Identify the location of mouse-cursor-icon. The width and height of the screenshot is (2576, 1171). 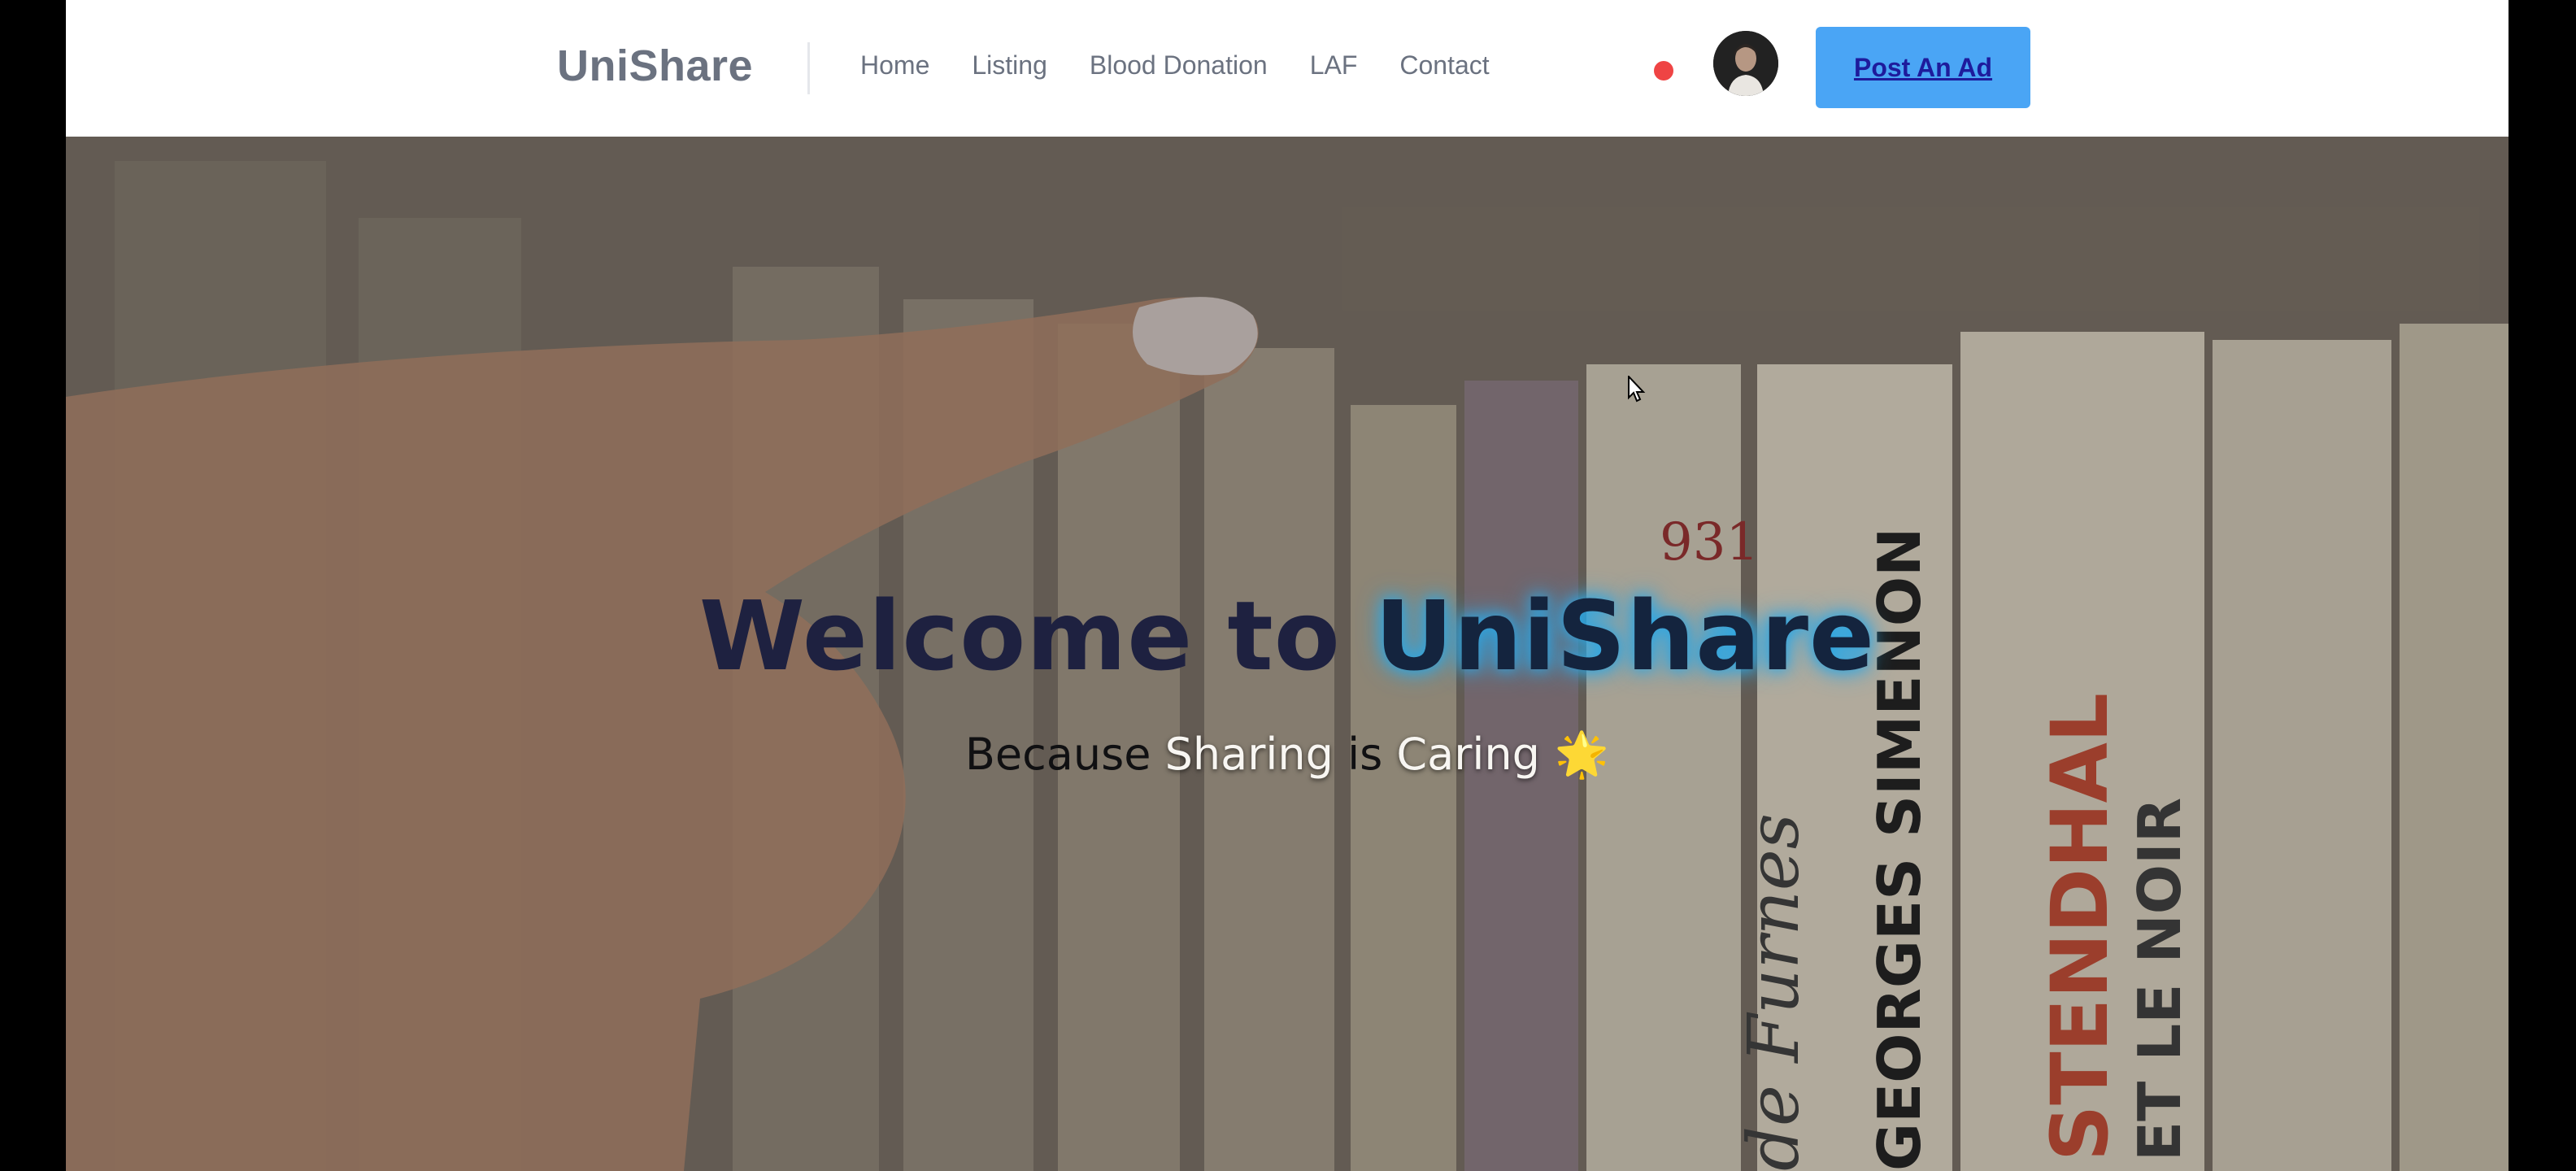
(1637, 390).